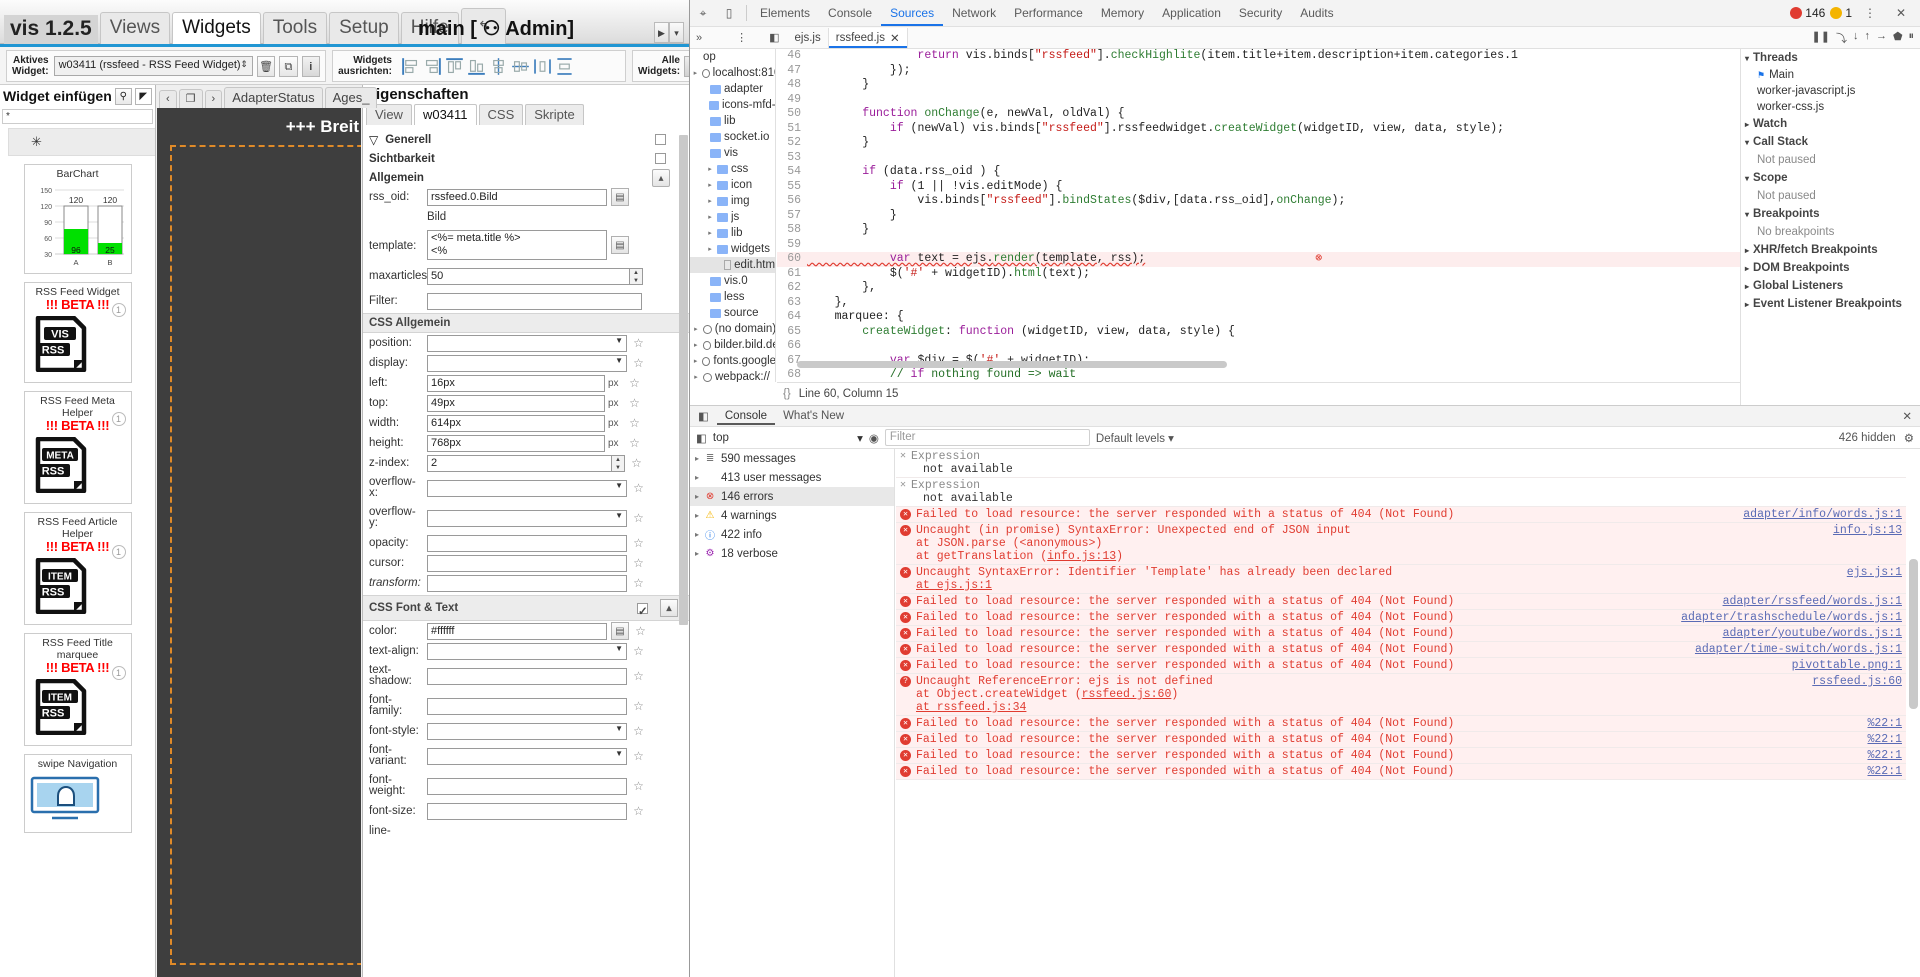 Image resolution: width=1920 pixels, height=977 pixels. I want to click on tree-item: vis, so click(732, 153).